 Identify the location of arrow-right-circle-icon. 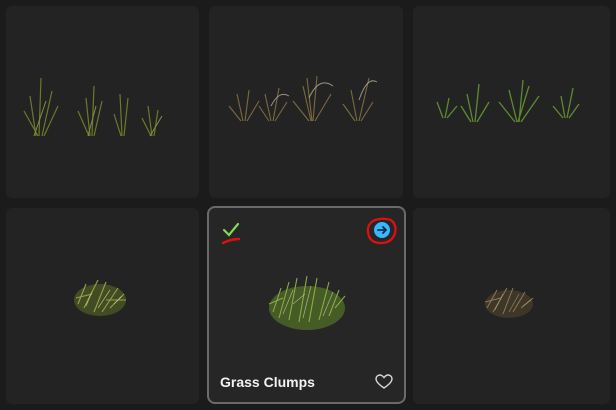
(381, 231).